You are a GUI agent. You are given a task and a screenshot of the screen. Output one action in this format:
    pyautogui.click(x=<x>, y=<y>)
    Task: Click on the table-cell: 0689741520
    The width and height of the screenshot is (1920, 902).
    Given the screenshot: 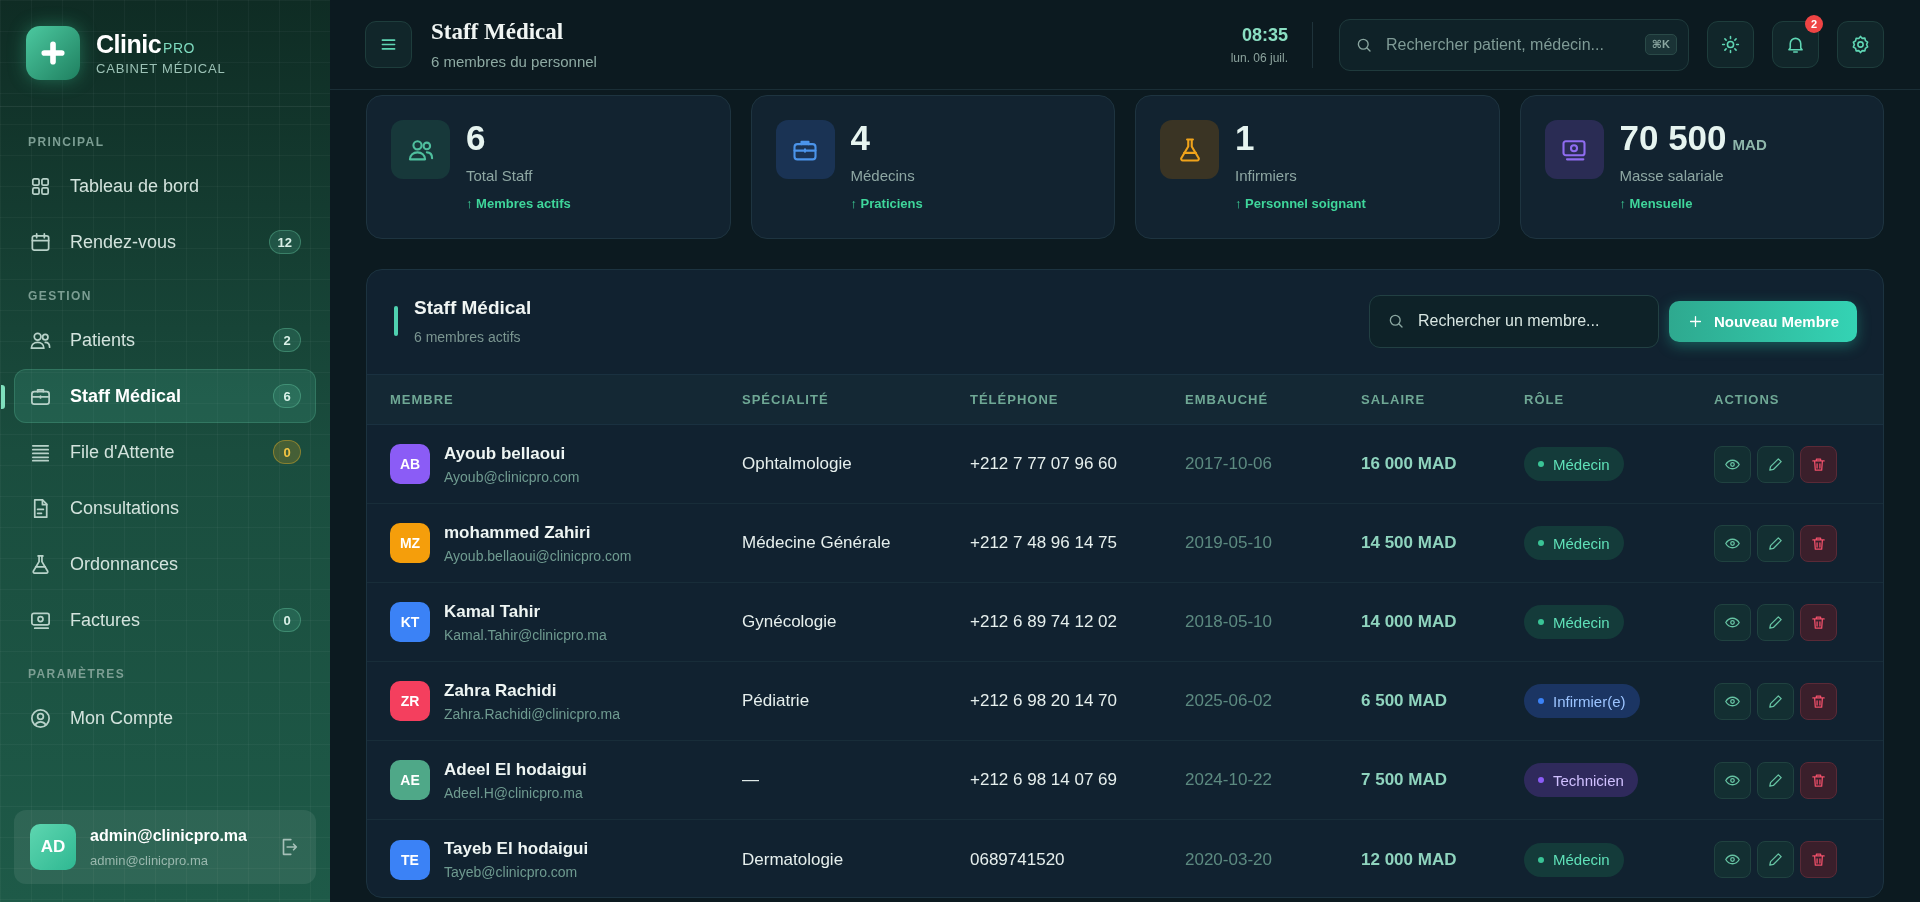 What is the action you would take?
    pyautogui.click(x=1017, y=859)
    